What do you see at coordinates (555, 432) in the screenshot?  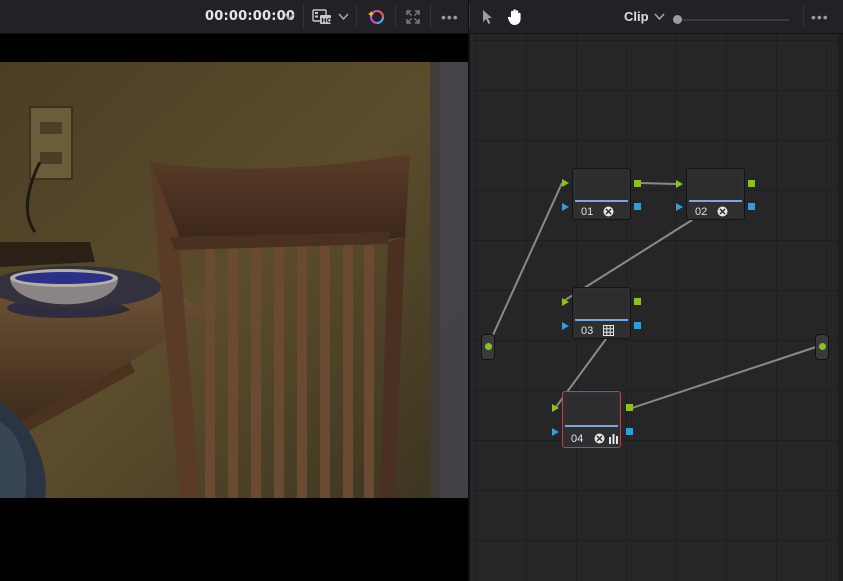 I see `node-04-key-input` at bounding box center [555, 432].